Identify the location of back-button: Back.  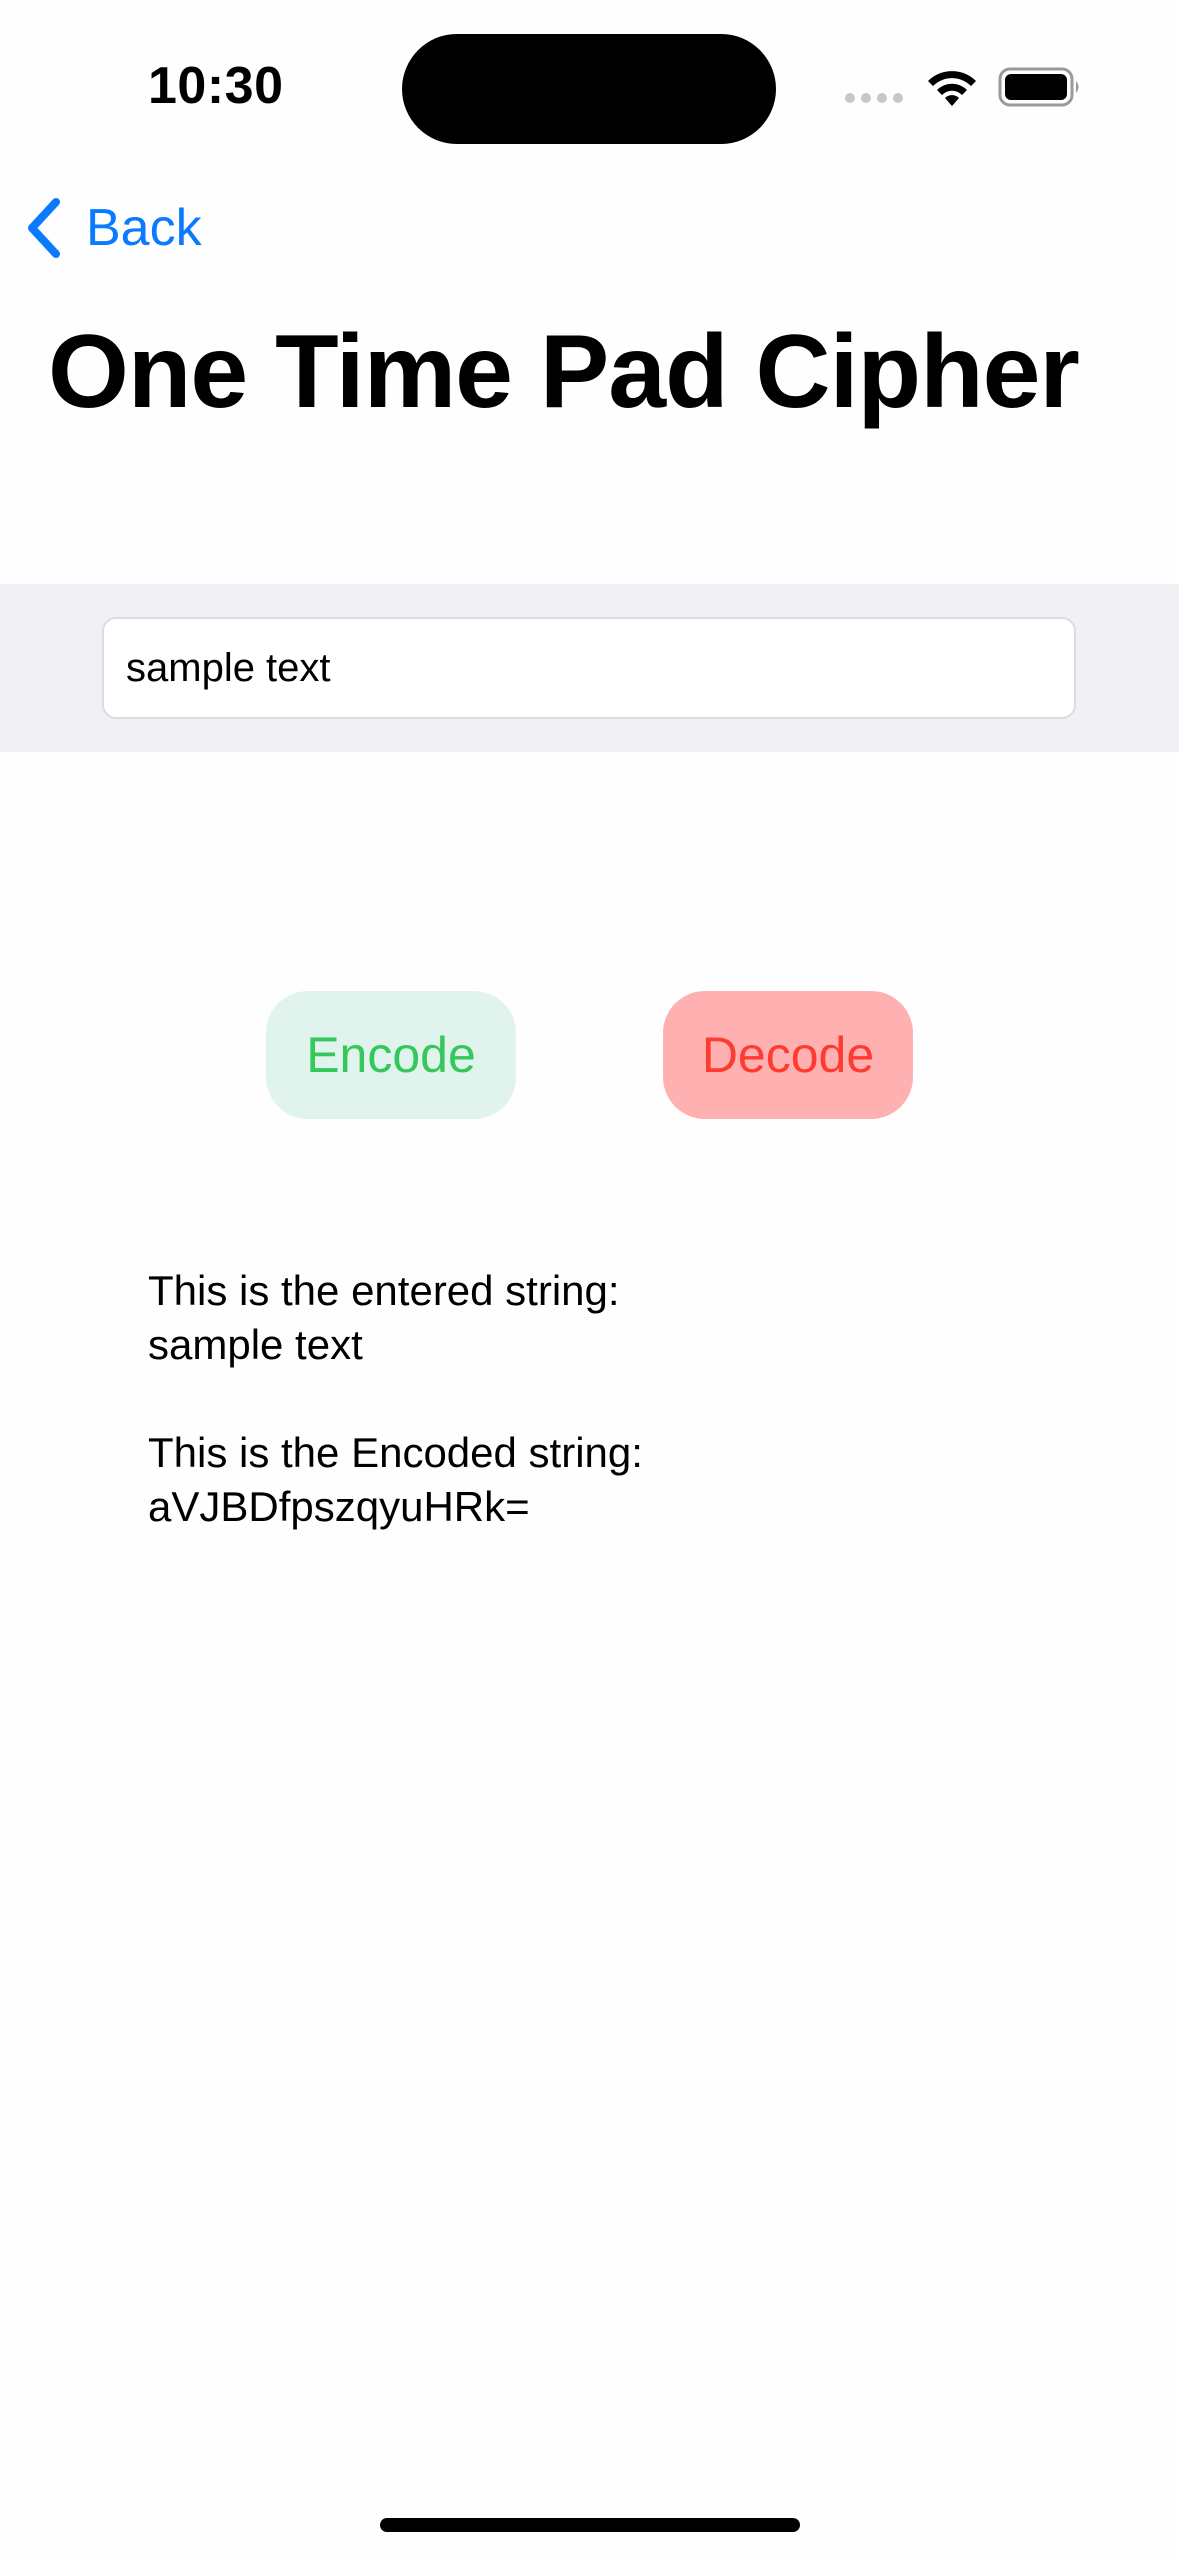
(112, 228).